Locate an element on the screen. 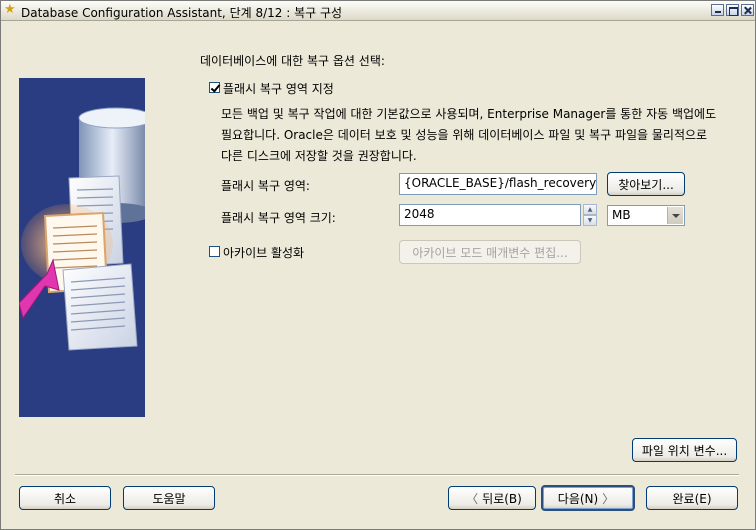  help-button: 도움말 is located at coordinates (169, 498).